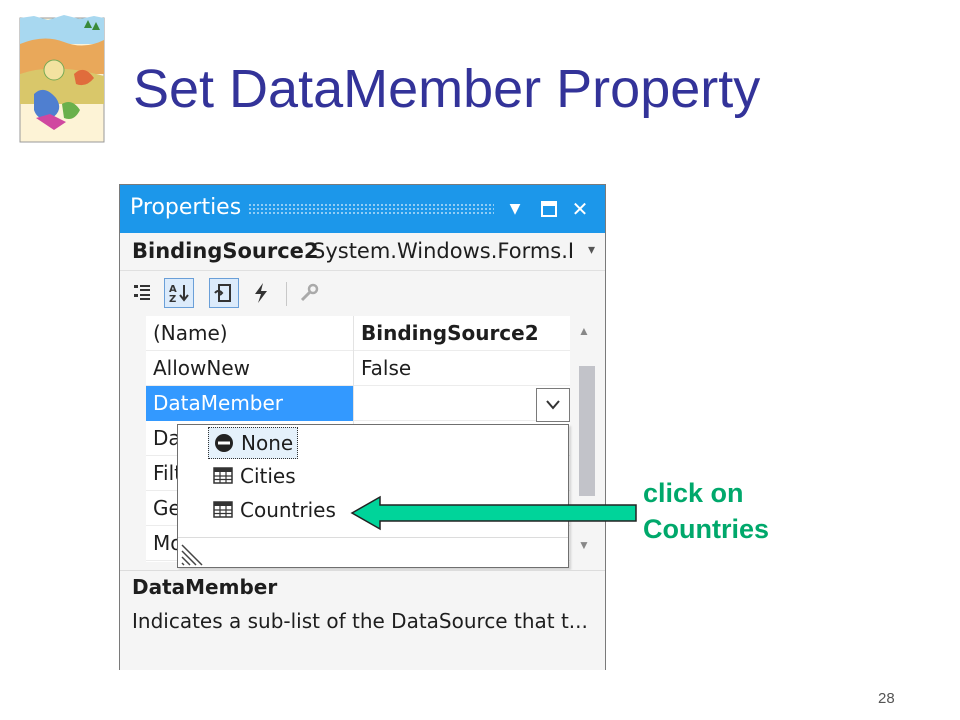  I want to click on properties-toolbar: AZ, so click(362, 292).